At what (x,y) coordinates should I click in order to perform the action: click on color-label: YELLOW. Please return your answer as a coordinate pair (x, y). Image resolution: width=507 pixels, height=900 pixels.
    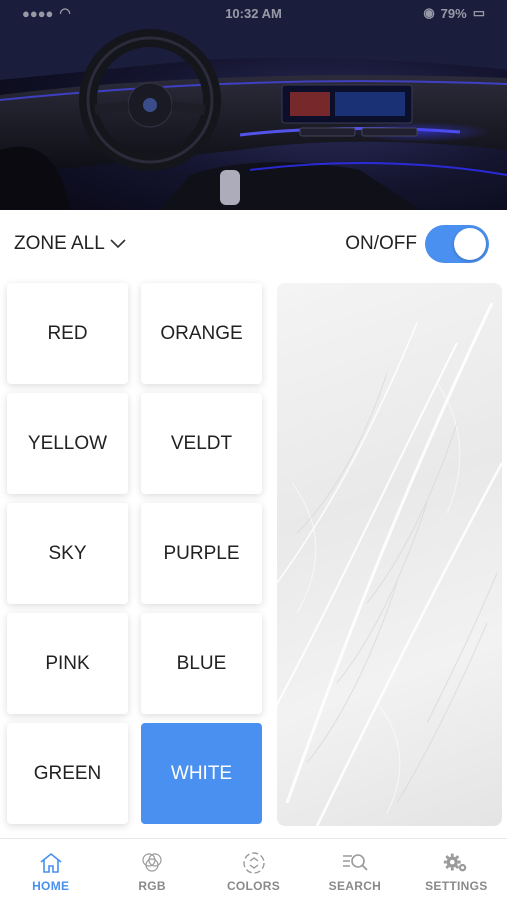
    Looking at the image, I should click on (67, 443).